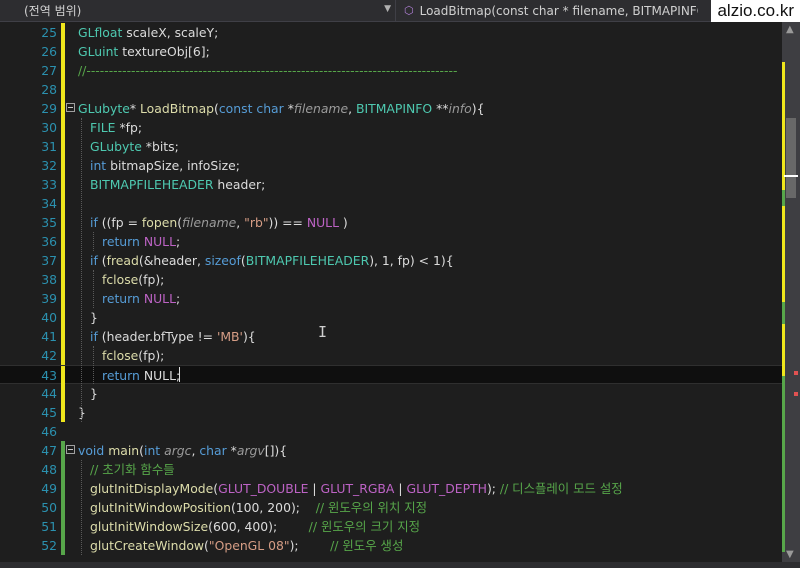  What do you see at coordinates (49, 184) in the screenshot?
I see `line-number: 33` at bounding box center [49, 184].